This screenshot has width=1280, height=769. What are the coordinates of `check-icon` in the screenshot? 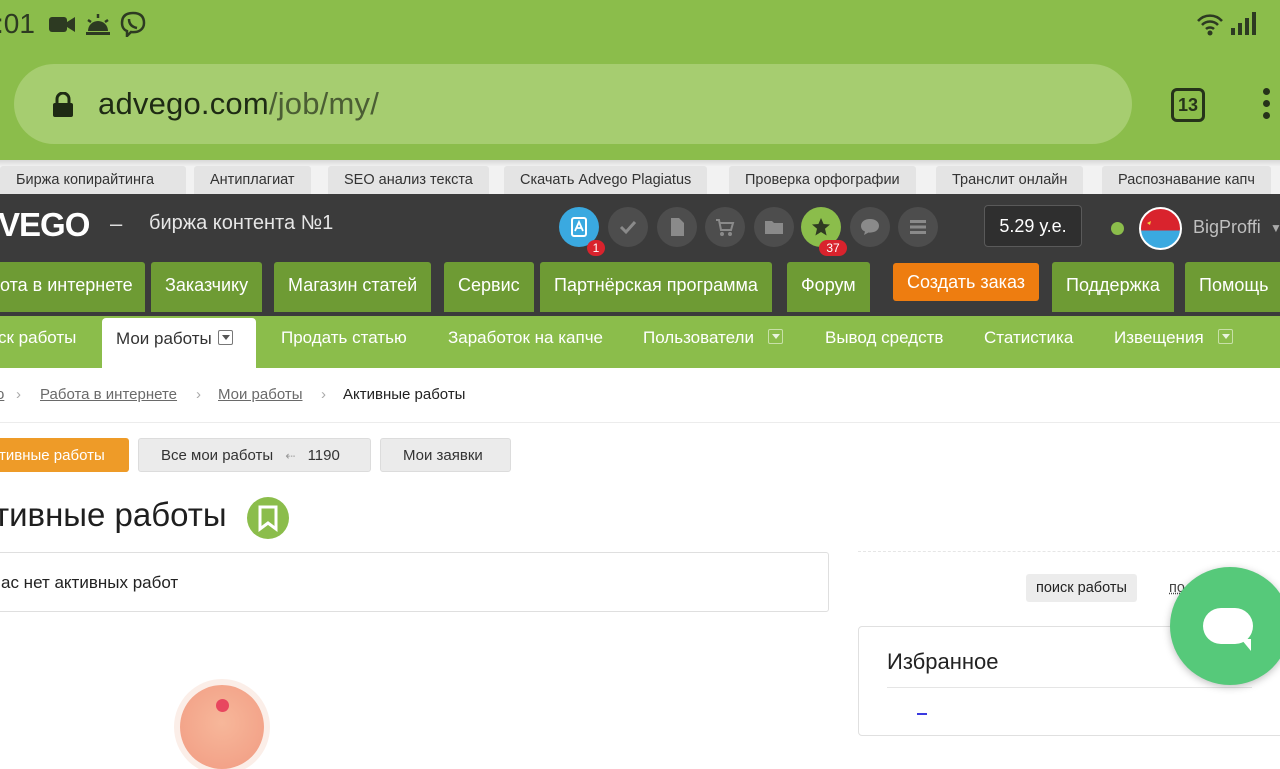 It's located at (628, 227).